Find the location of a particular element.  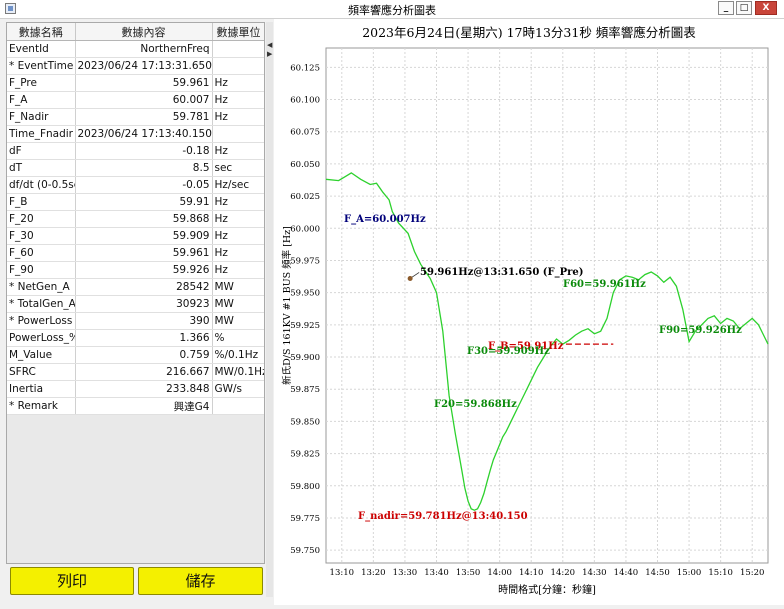

table-row: F_60 59.961 Hz is located at coordinates (135, 253).